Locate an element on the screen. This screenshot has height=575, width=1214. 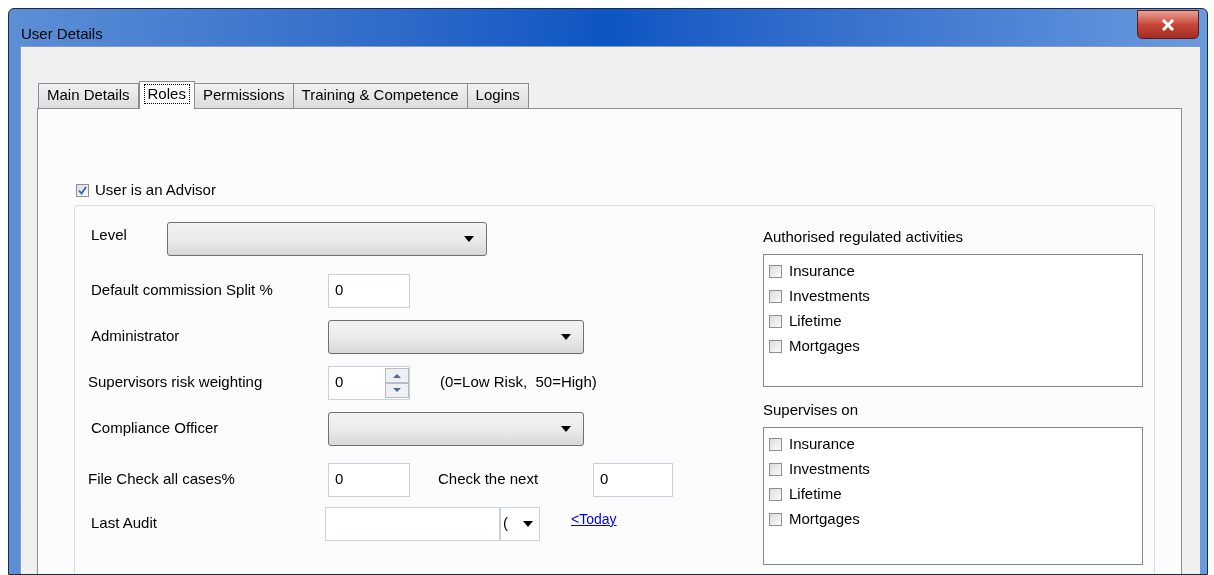
field-label: Administrator is located at coordinates (136, 336).